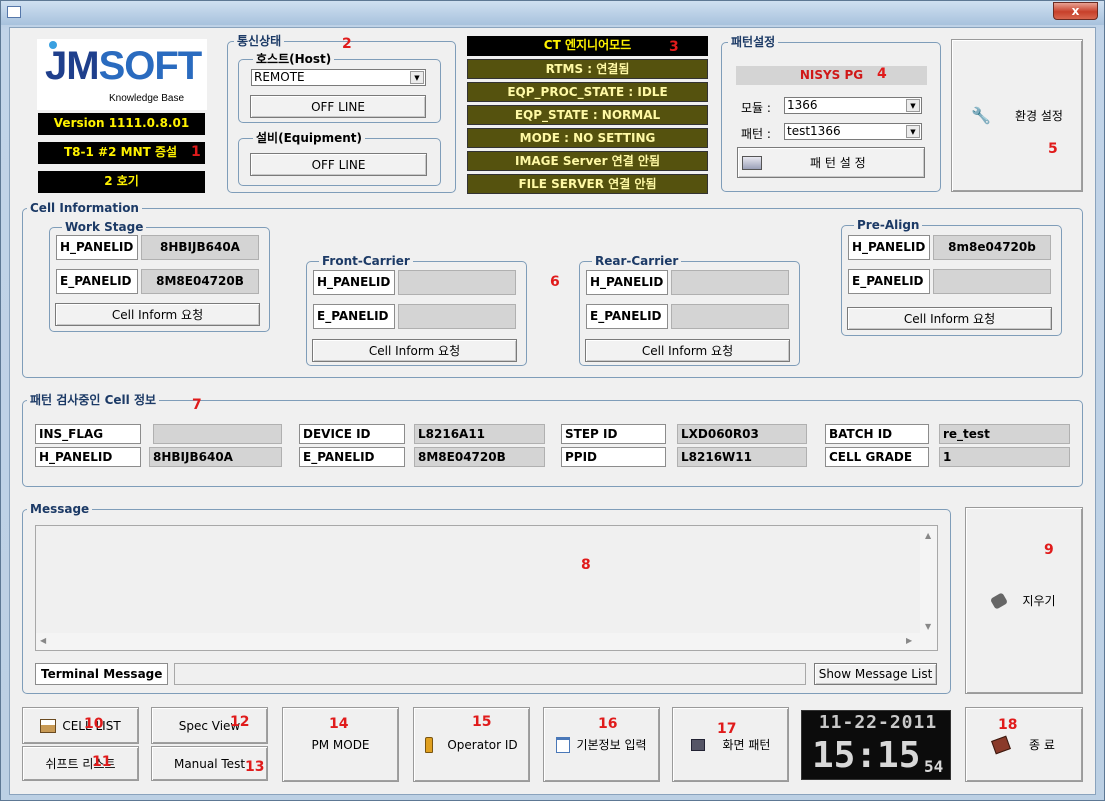 This screenshot has height=801, width=1105. What do you see at coordinates (197, 405) in the screenshot?
I see `annotation-7: 7` at bounding box center [197, 405].